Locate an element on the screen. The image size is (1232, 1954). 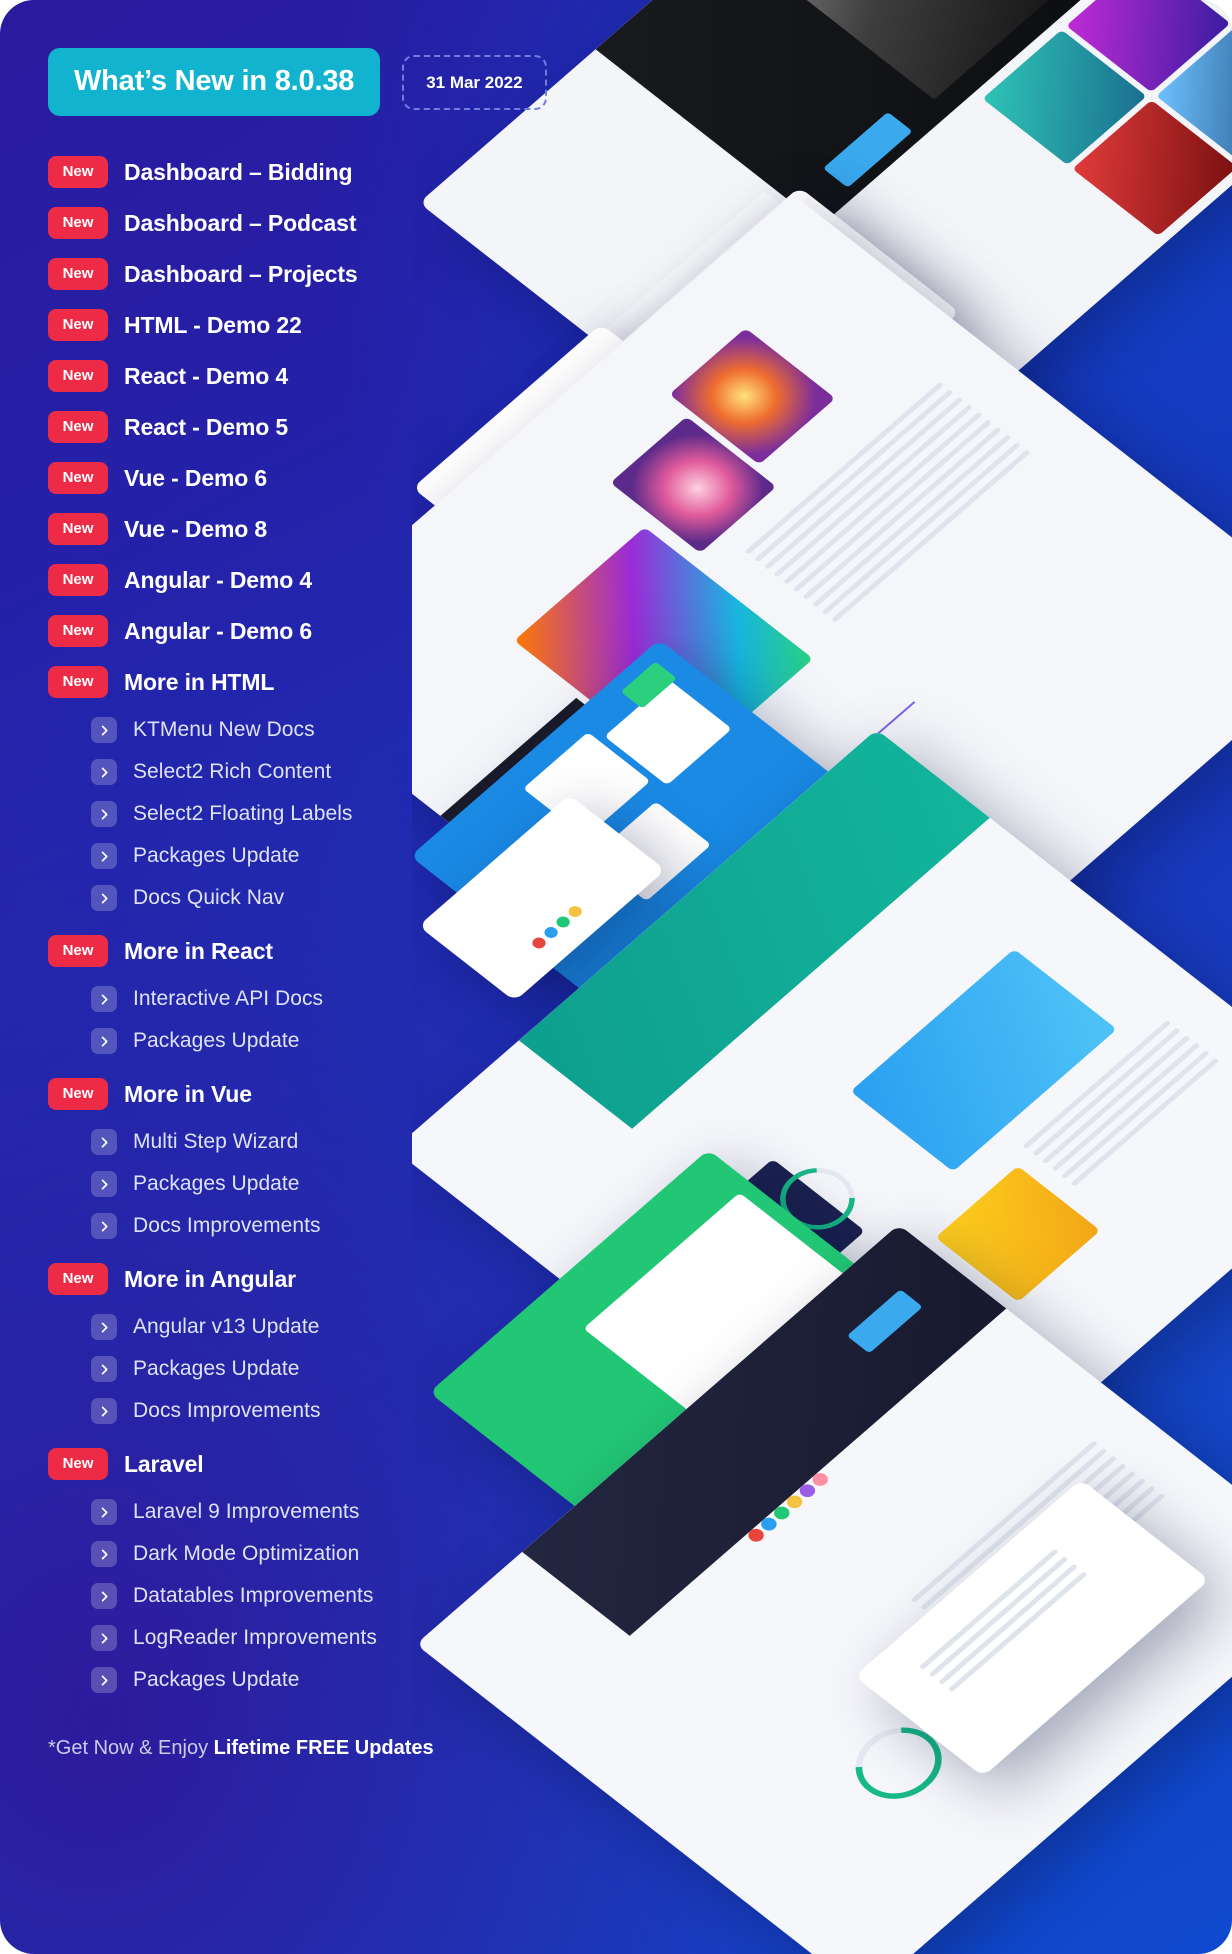
feature-sub-item: Select2 Floating Labels is located at coordinates (349, 814).